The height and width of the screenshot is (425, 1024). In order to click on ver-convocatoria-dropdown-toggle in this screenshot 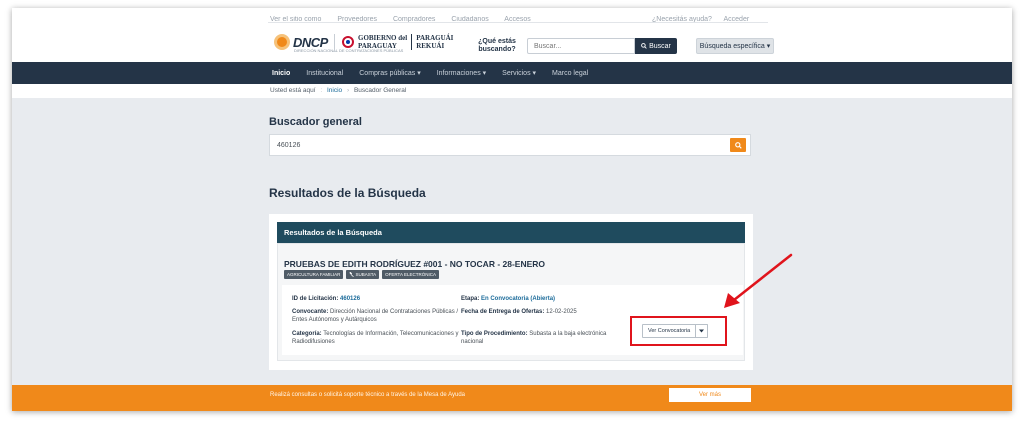, I will do `click(702, 331)`.